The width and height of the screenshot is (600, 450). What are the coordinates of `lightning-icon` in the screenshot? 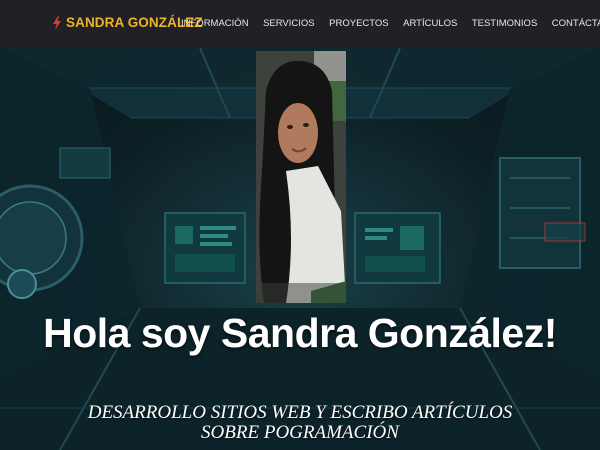 It's located at (57, 22).